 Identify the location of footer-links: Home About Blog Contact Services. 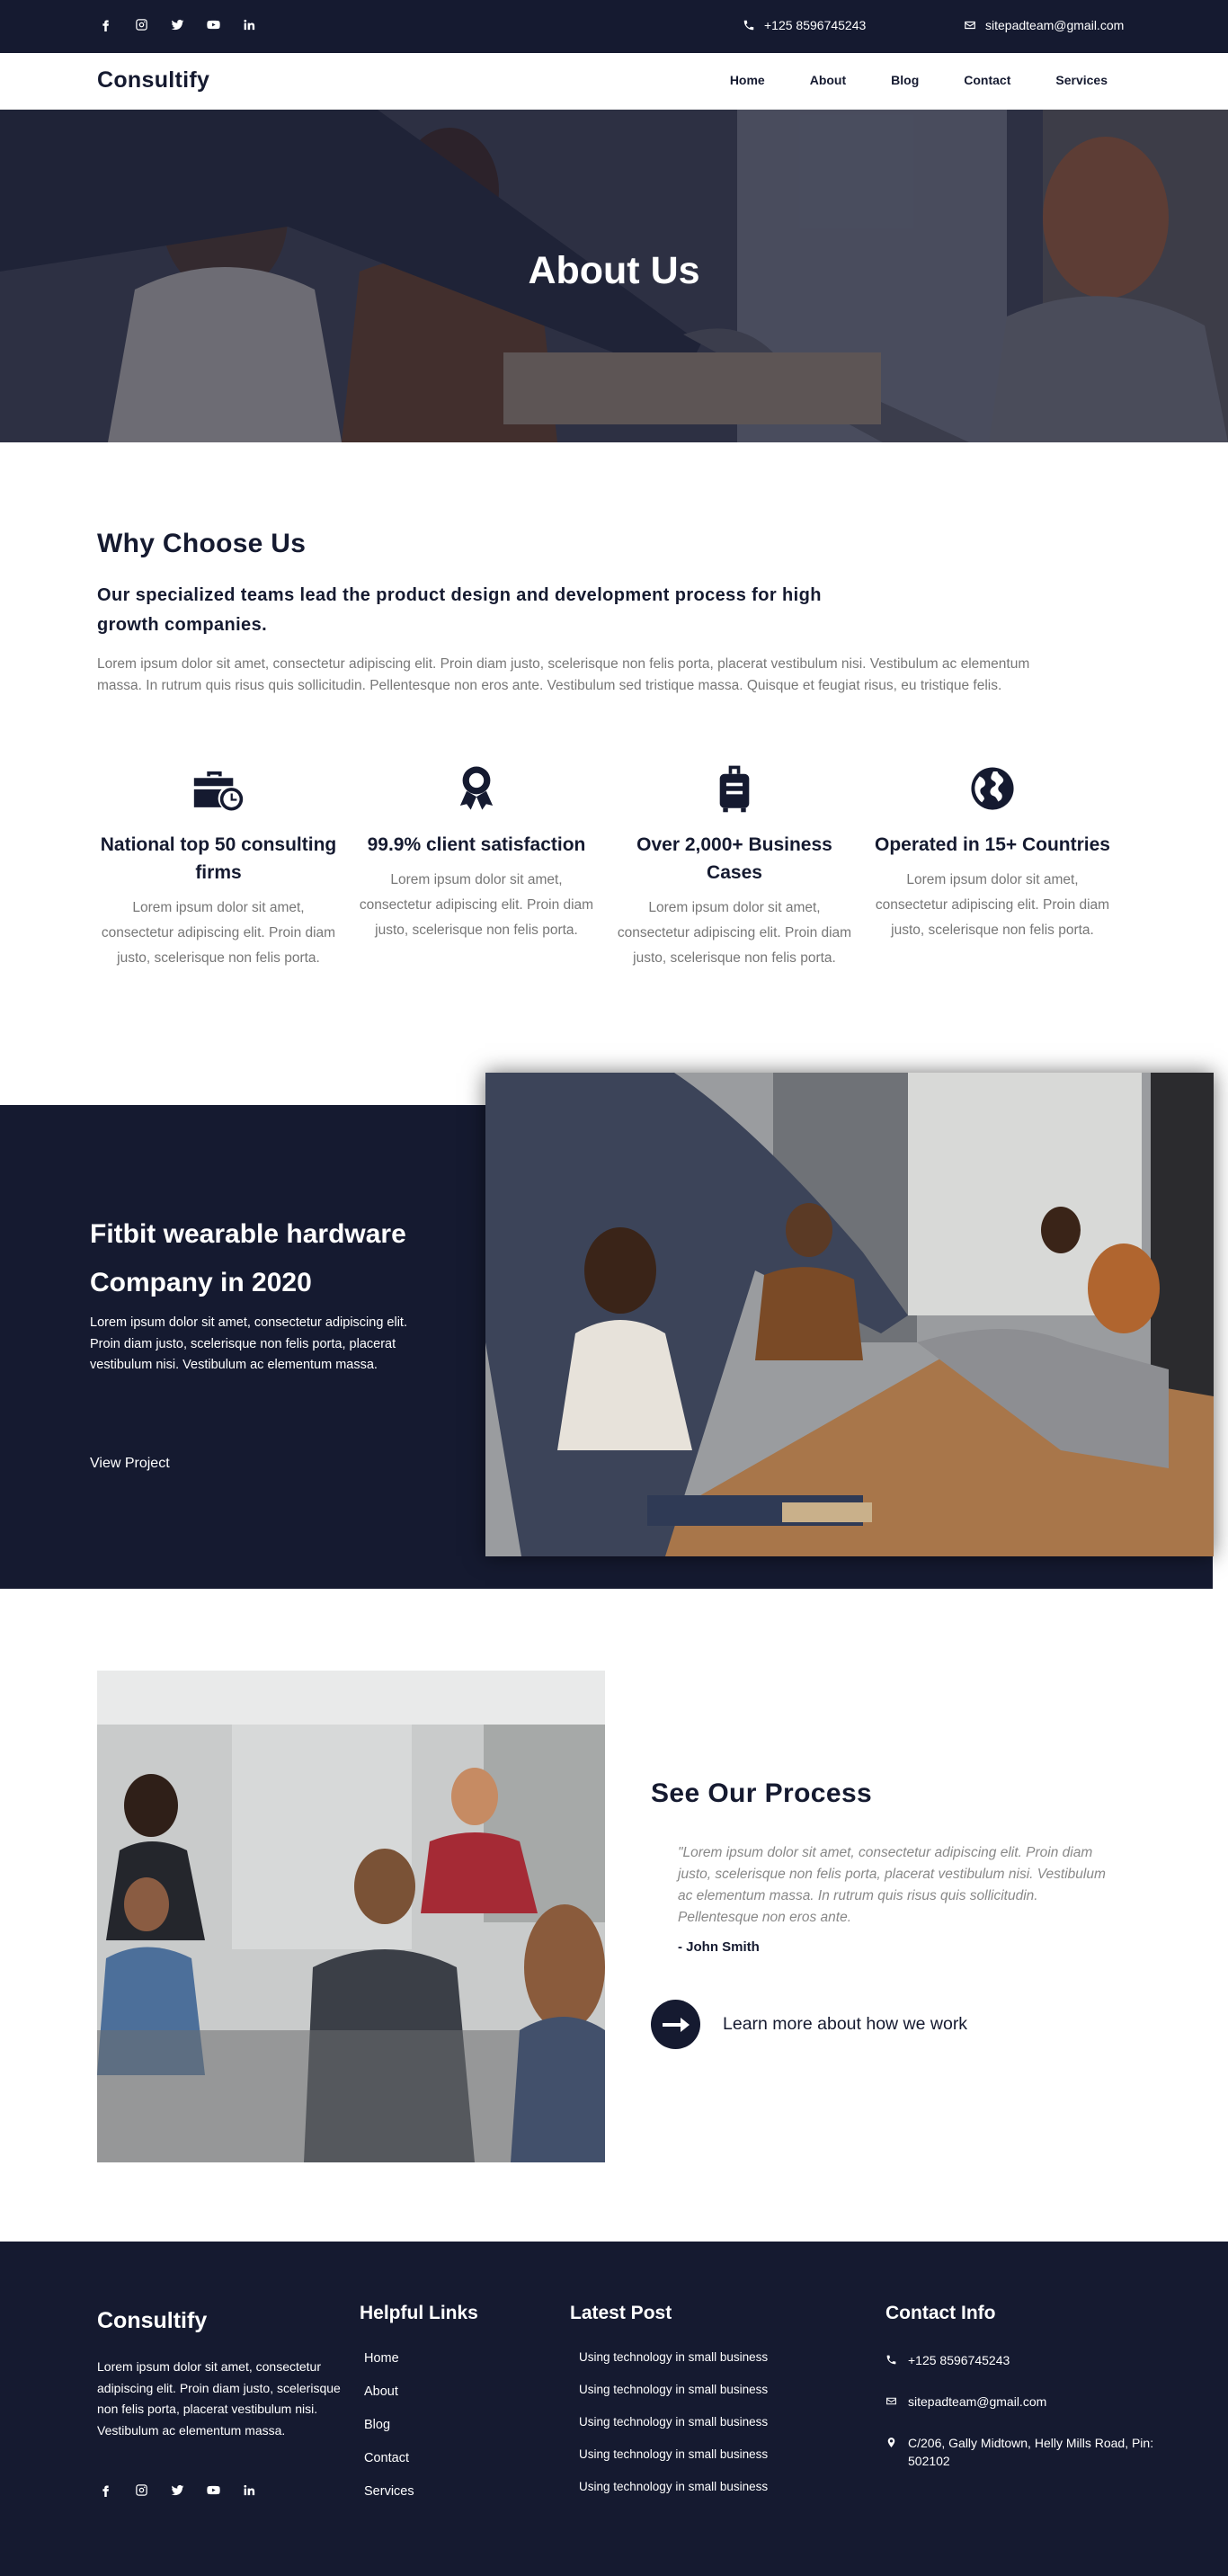
(389, 2435).